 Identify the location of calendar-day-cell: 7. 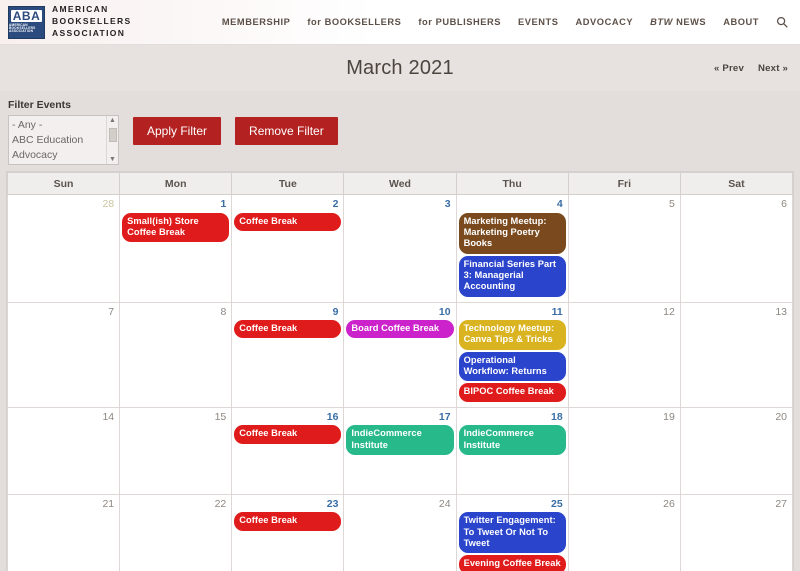
(63, 354).